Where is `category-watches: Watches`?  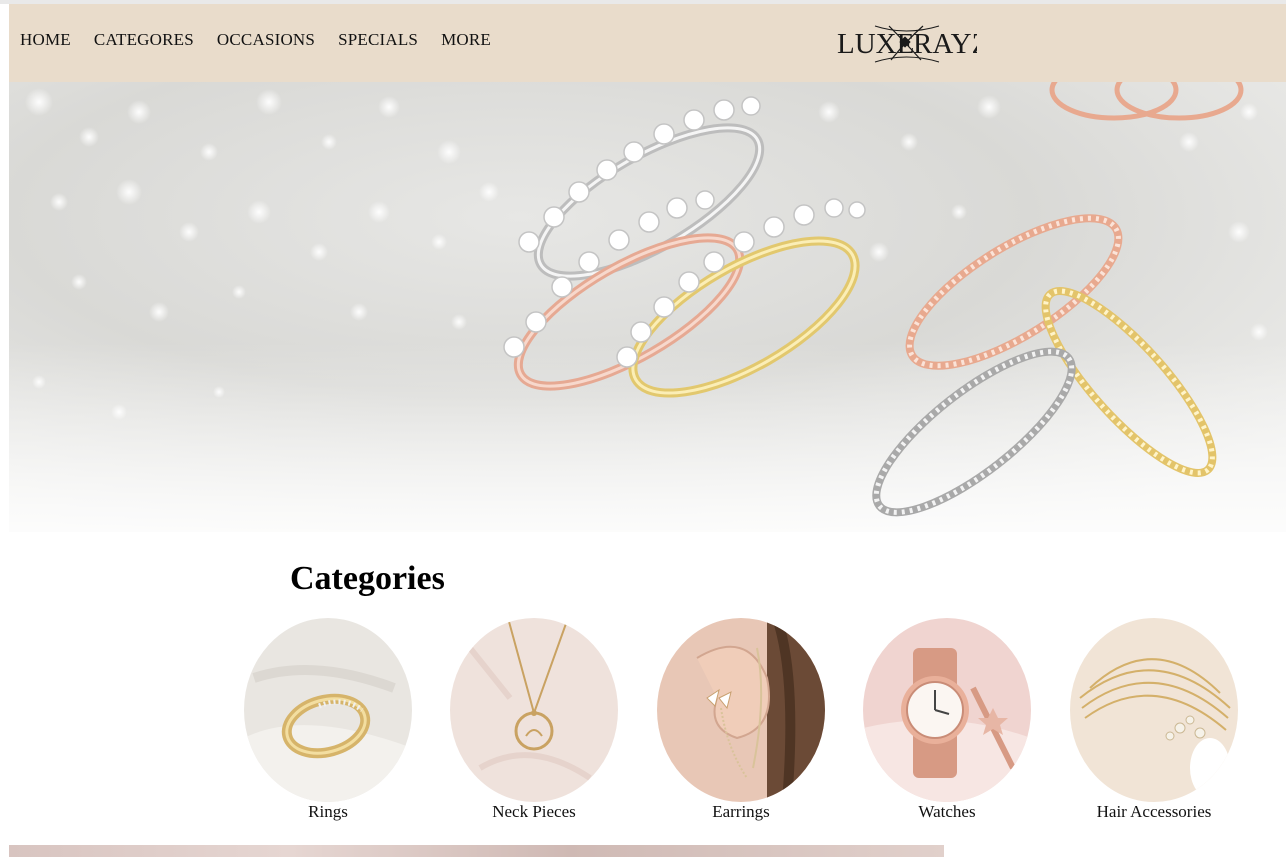
category-watches: Watches is located at coordinates (947, 720).